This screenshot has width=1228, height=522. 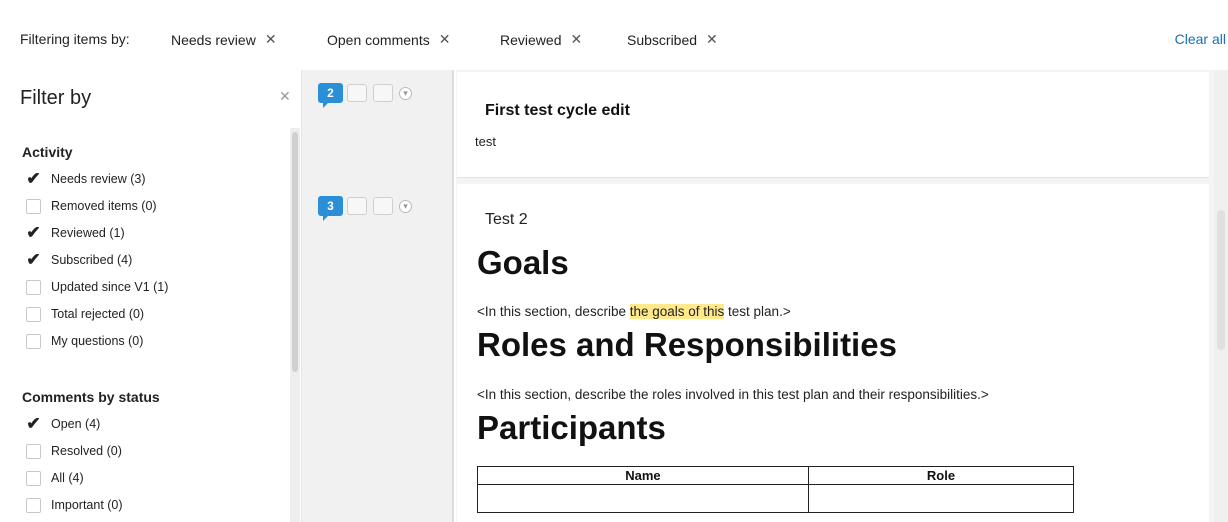 I want to click on close-icon: ✕, so click(x=285, y=96).